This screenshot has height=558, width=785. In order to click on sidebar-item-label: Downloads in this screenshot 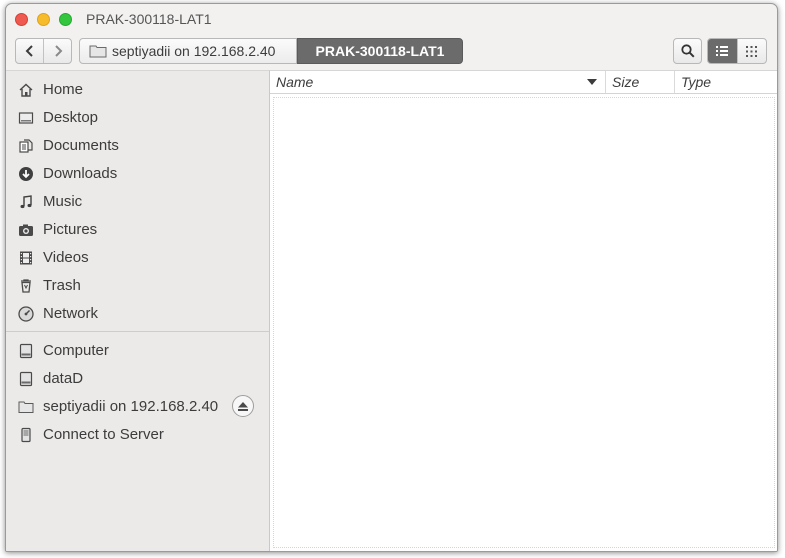, I will do `click(80, 173)`.